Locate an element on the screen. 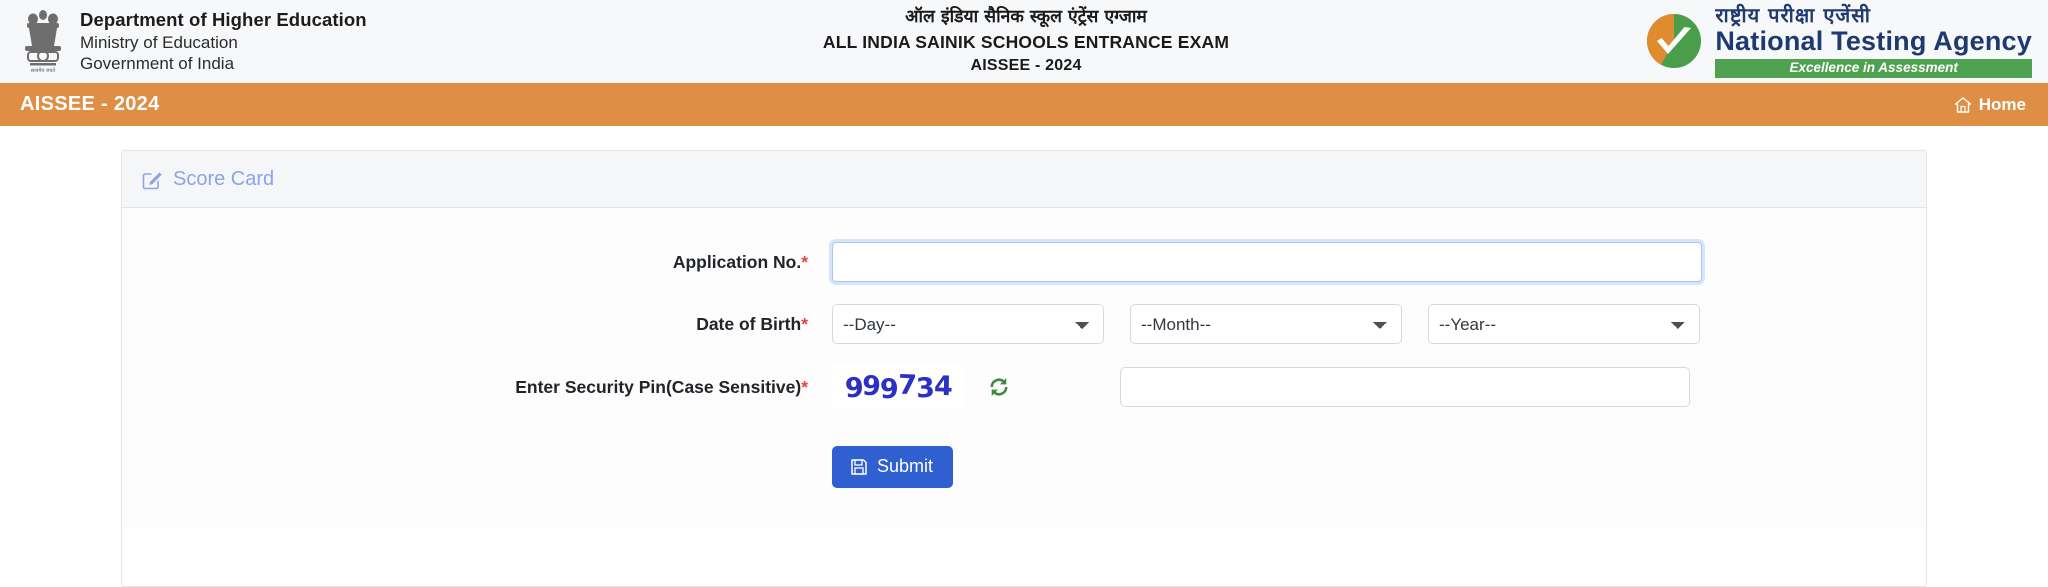  label-application-no-text: Application No. is located at coordinates (737, 261).